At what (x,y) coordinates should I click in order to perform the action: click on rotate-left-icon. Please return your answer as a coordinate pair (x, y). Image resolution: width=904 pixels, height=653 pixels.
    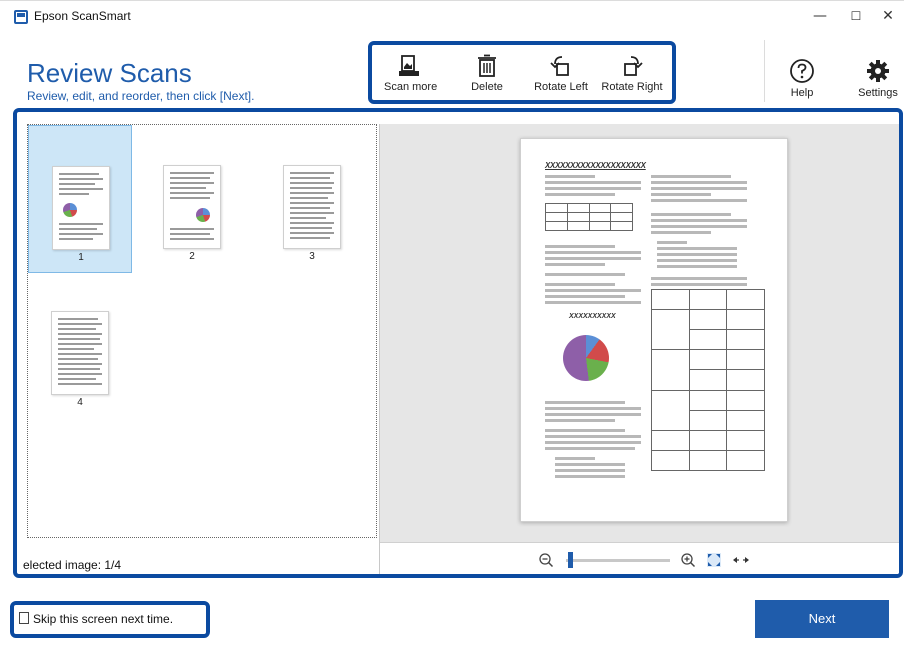
    Looking at the image, I should click on (559, 66).